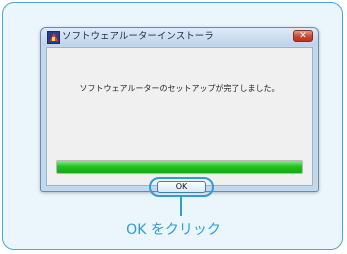 The width and height of the screenshot is (347, 254). I want to click on installer-app-icon, so click(53, 37).